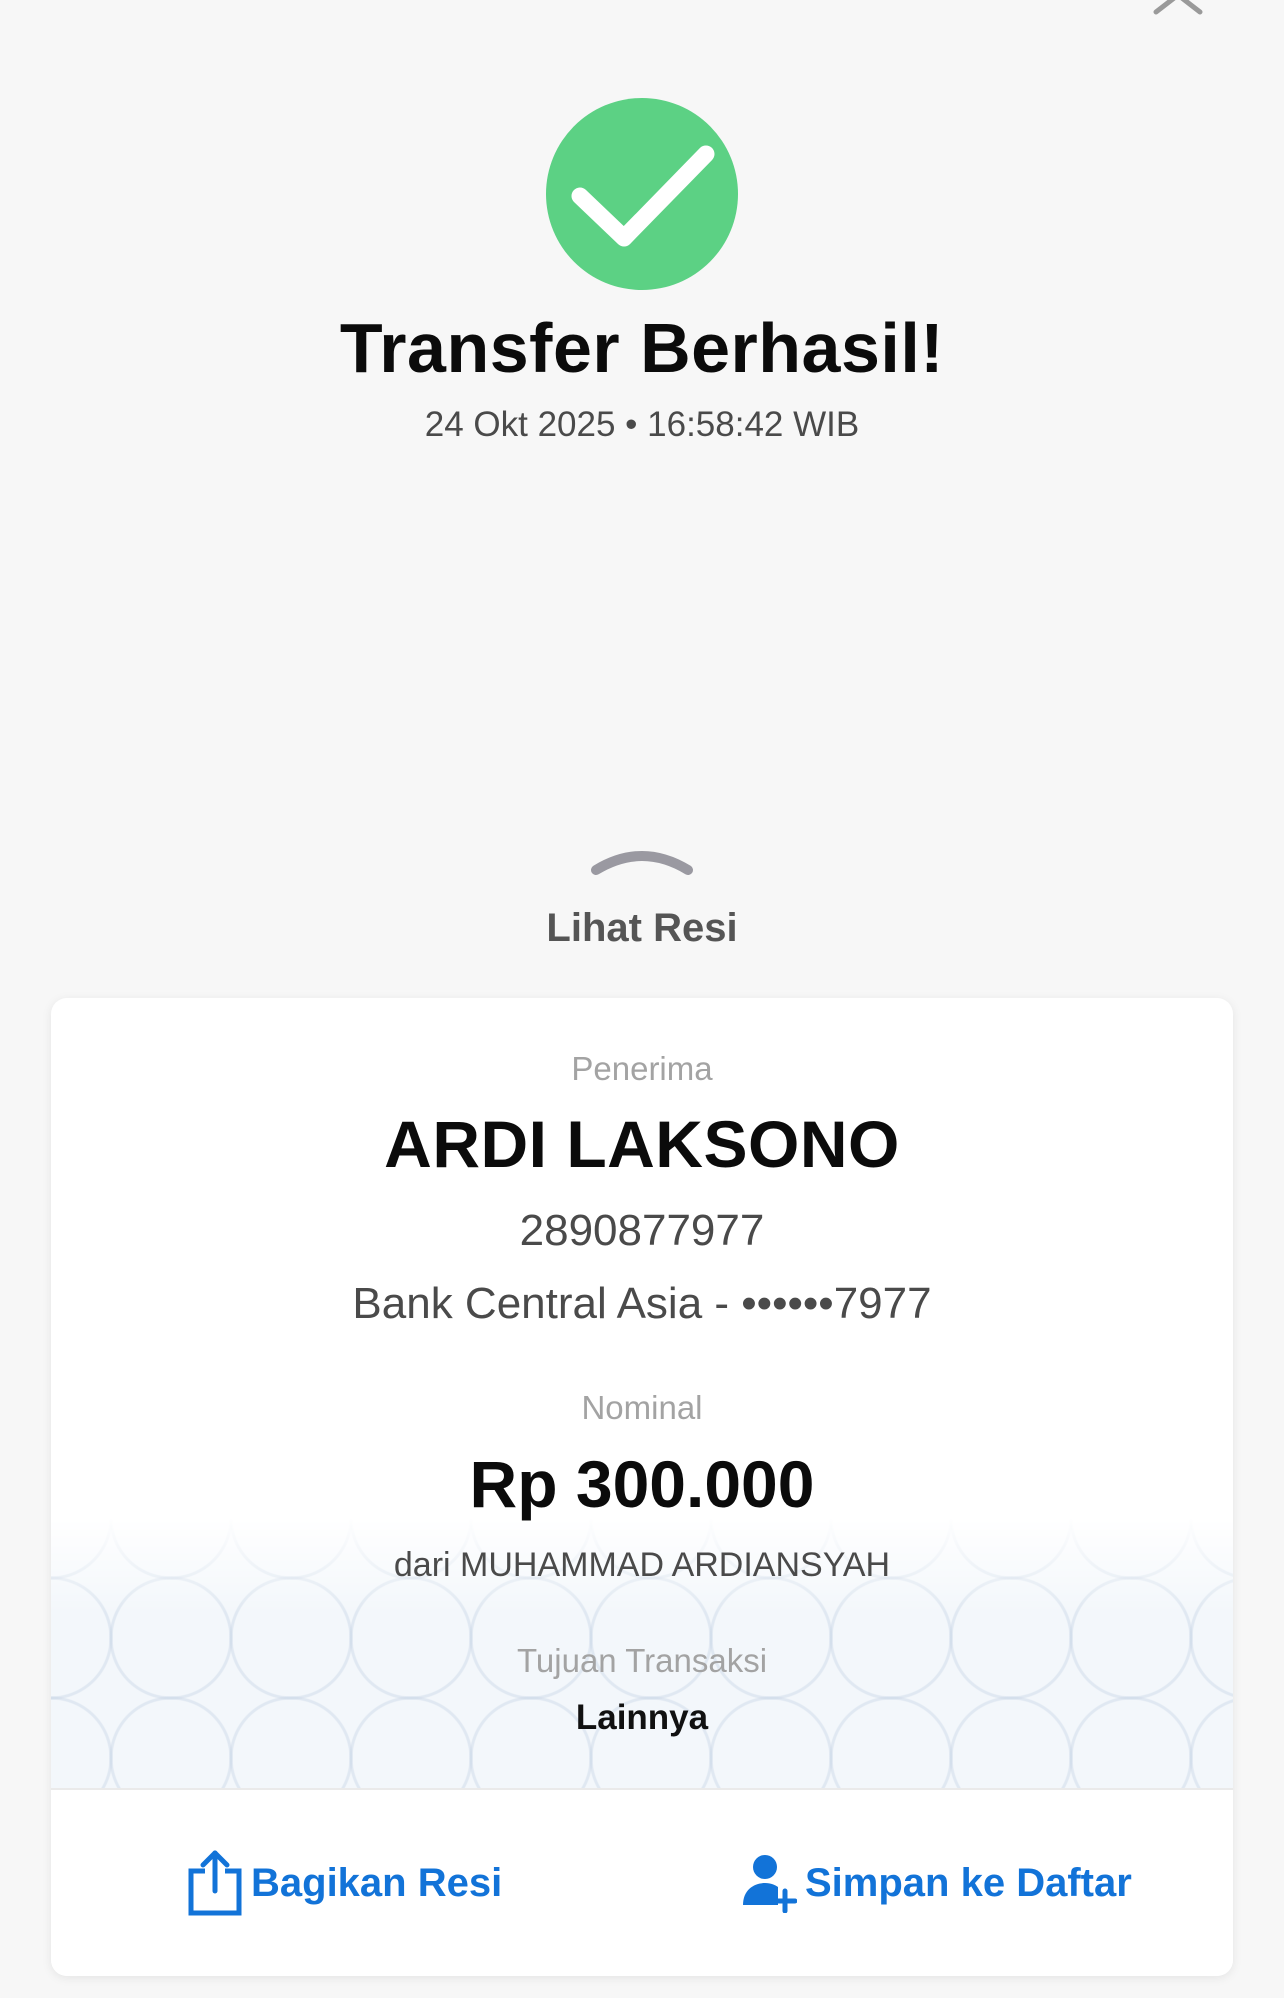 The height and width of the screenshot is (1998, 1284). I want to click on chevron-up-icon, so click(642, 863).